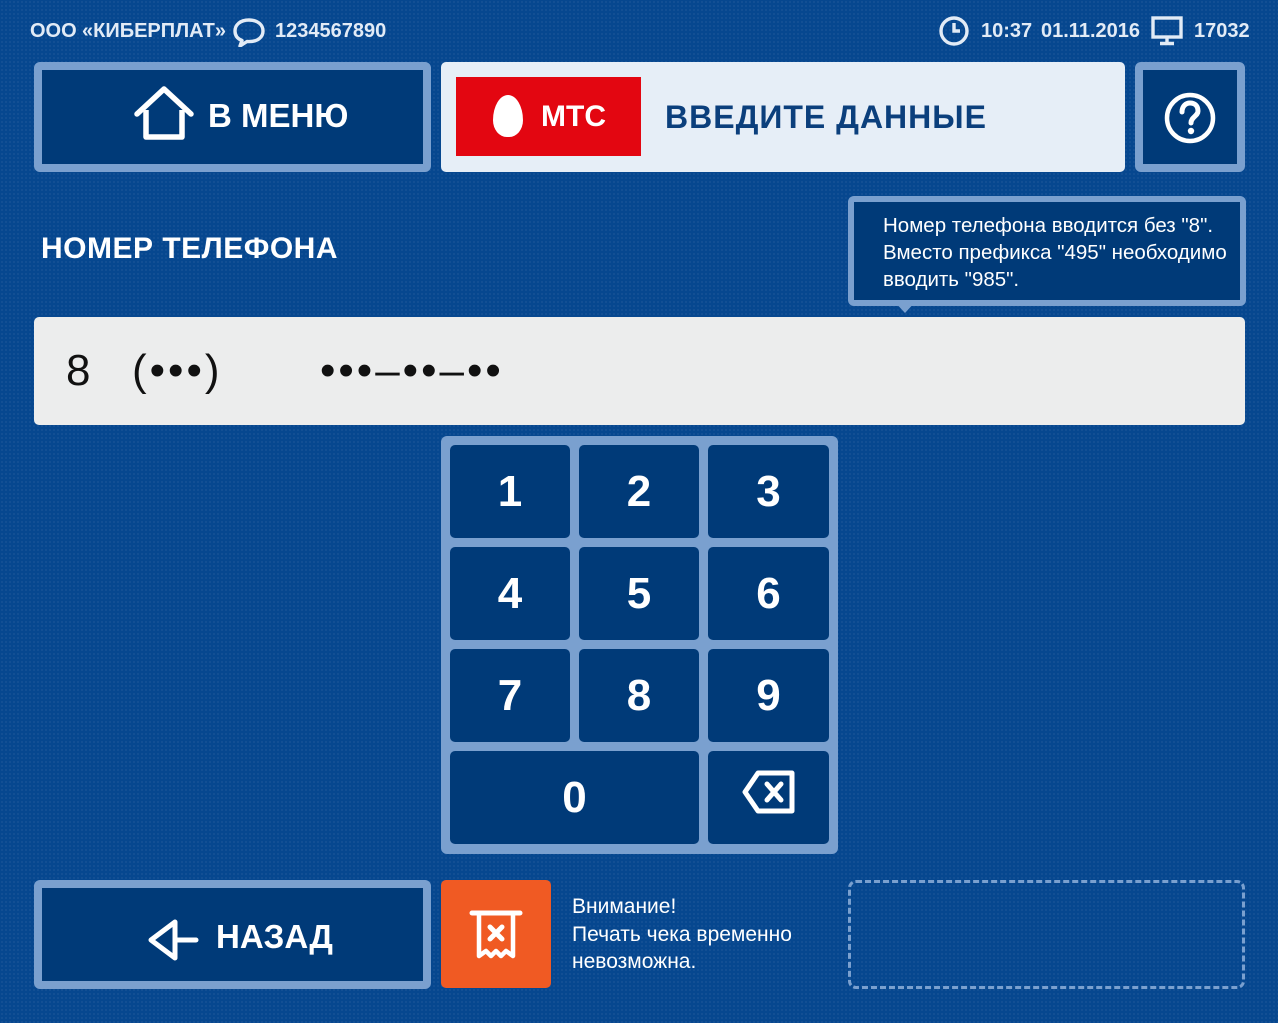 The width and height of the screenshot is (1278, 1023). I want to click on warning-line-2: Печать чека временно, so click(682, 934).